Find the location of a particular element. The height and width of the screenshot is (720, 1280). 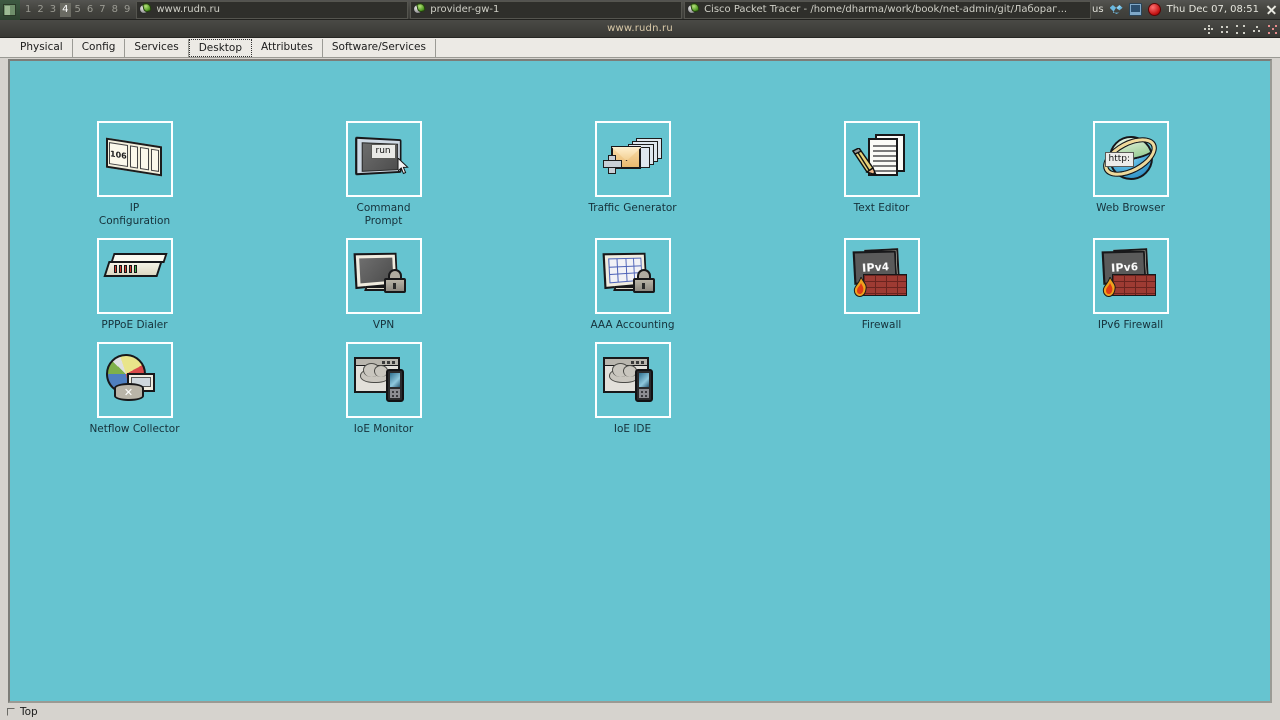

desktop-icon-label: IP Configuration is located at coordinates (134, 214).